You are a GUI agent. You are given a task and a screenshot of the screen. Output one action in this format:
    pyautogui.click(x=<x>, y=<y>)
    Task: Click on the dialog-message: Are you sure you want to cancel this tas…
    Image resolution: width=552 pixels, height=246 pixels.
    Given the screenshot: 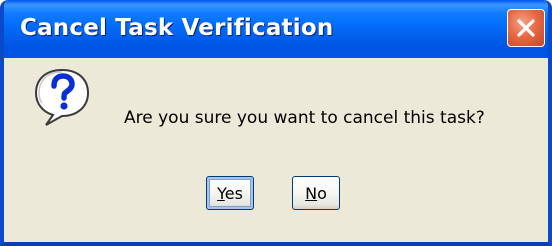 What is the action you would take?
    pyautogui.click(x=304, y=118)
    